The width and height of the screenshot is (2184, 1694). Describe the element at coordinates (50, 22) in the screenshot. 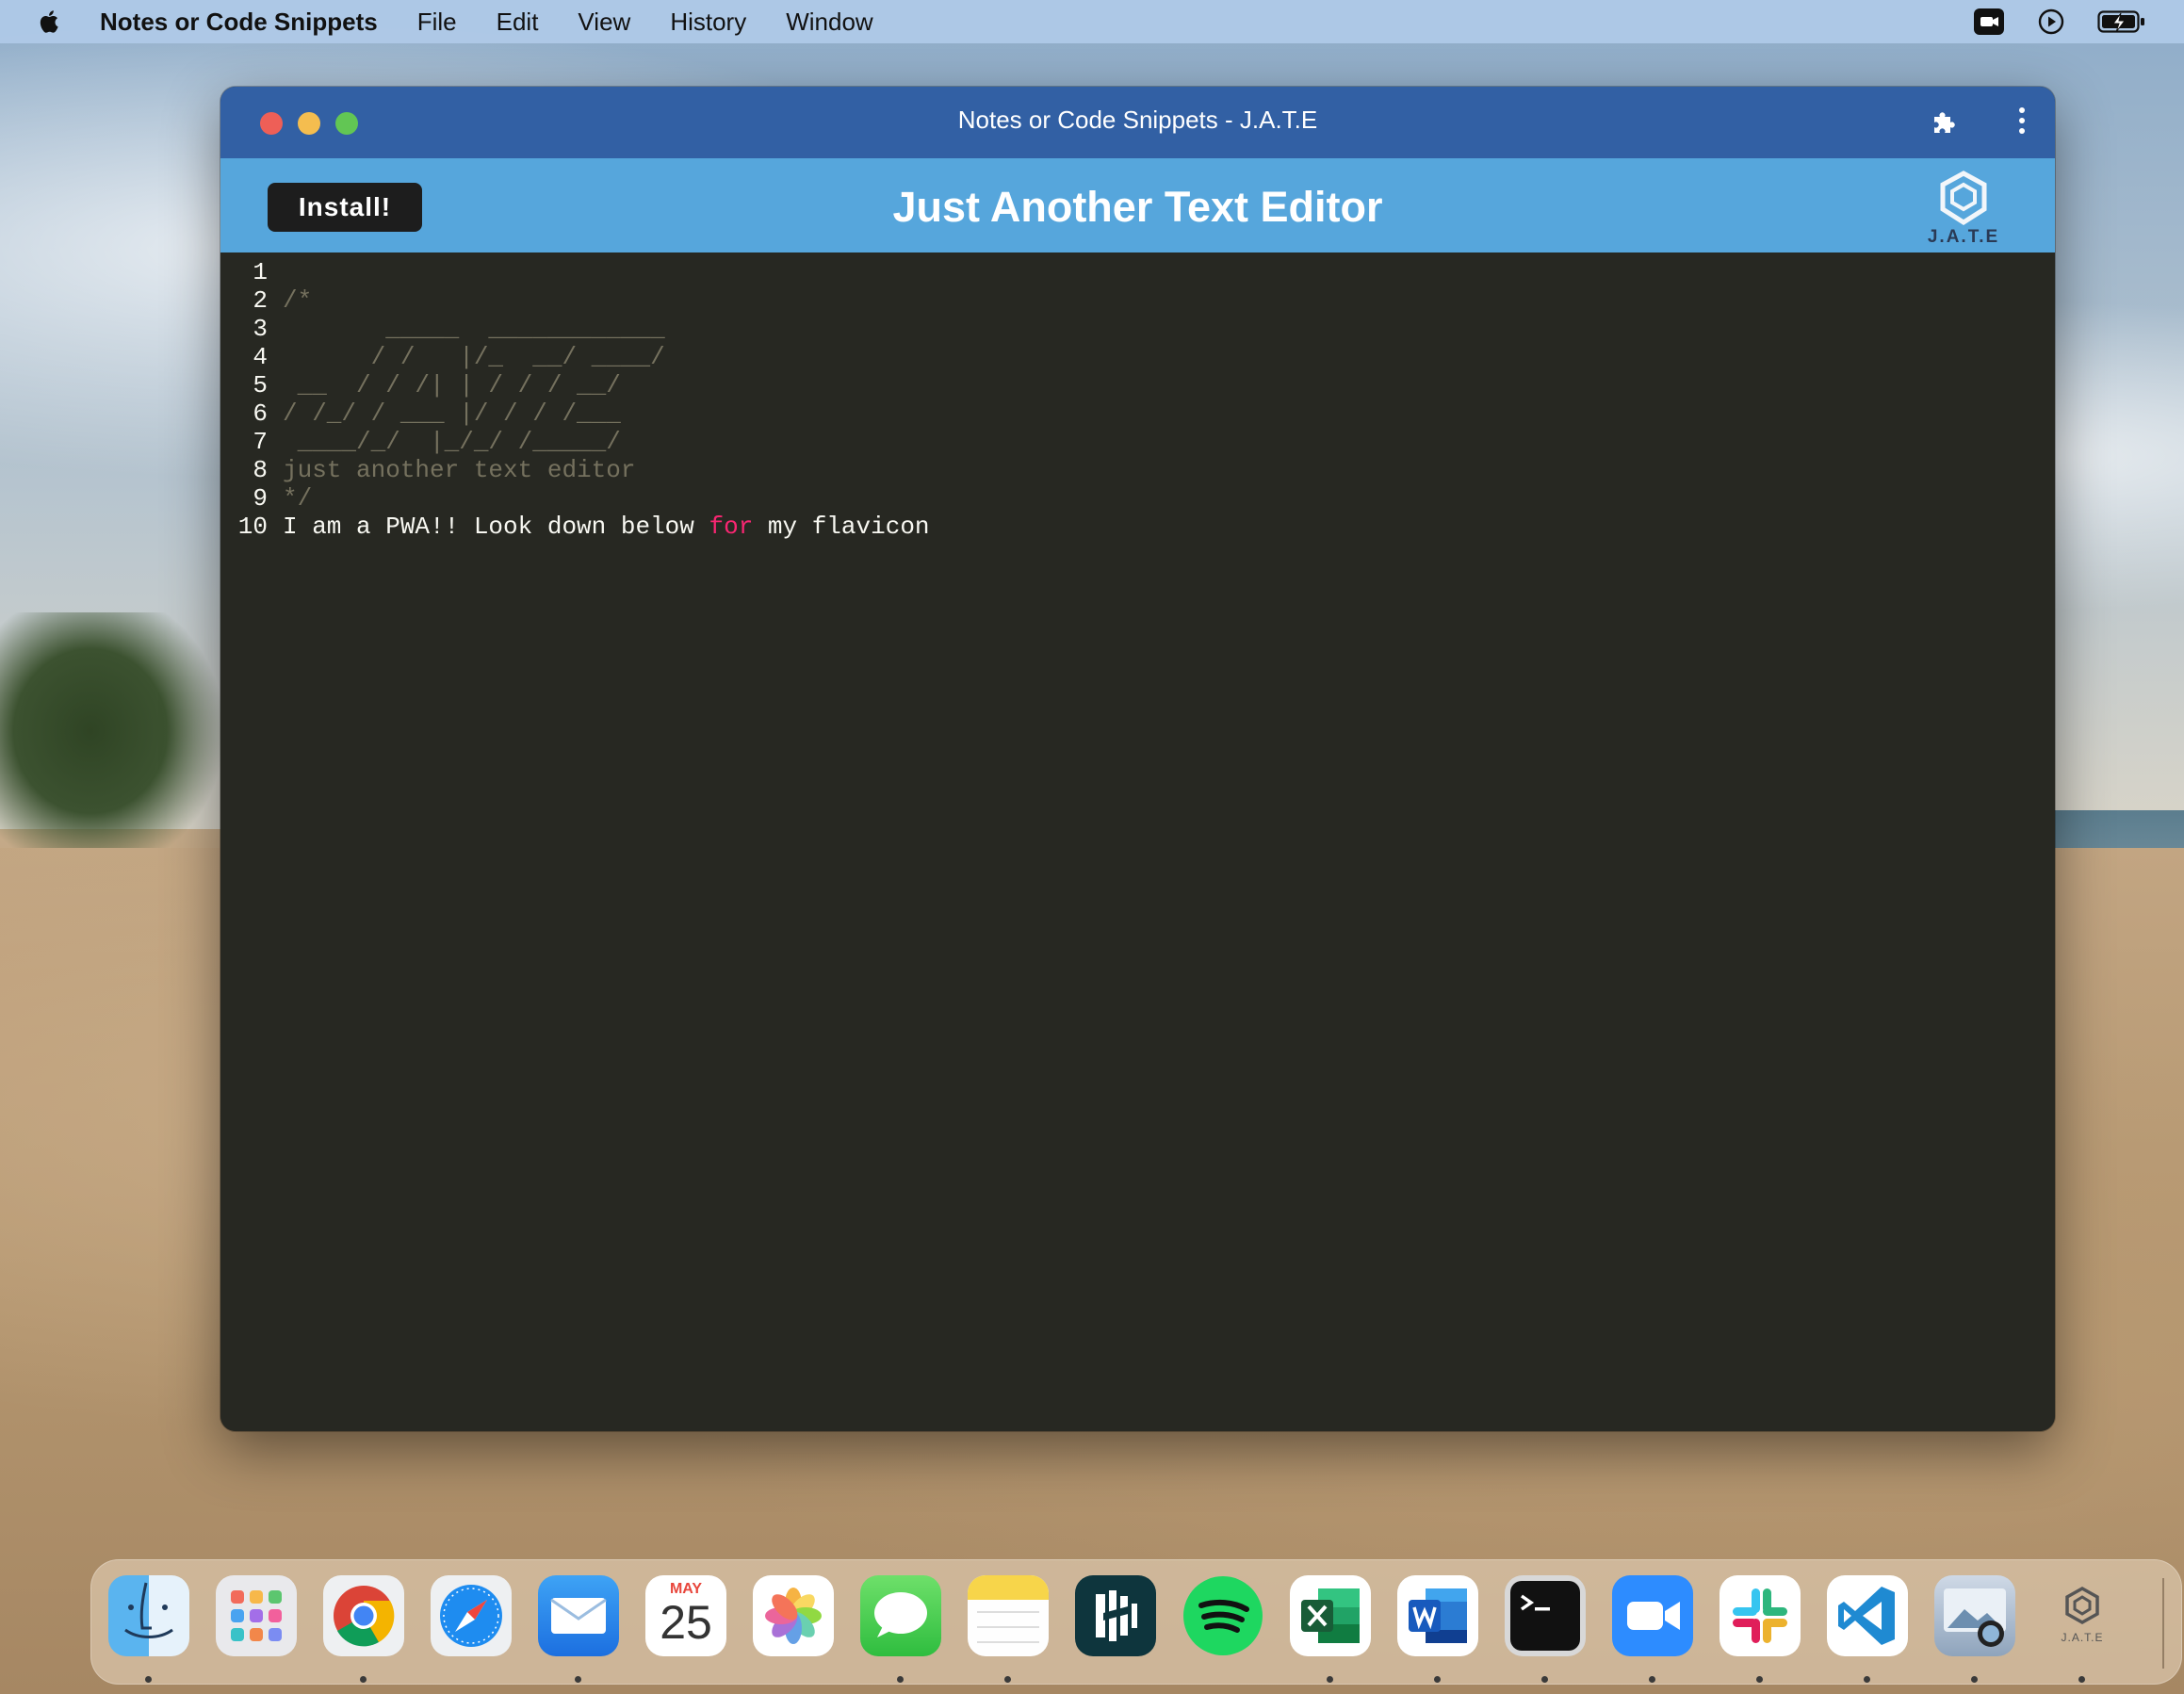

I see `apple-icon` at that location.